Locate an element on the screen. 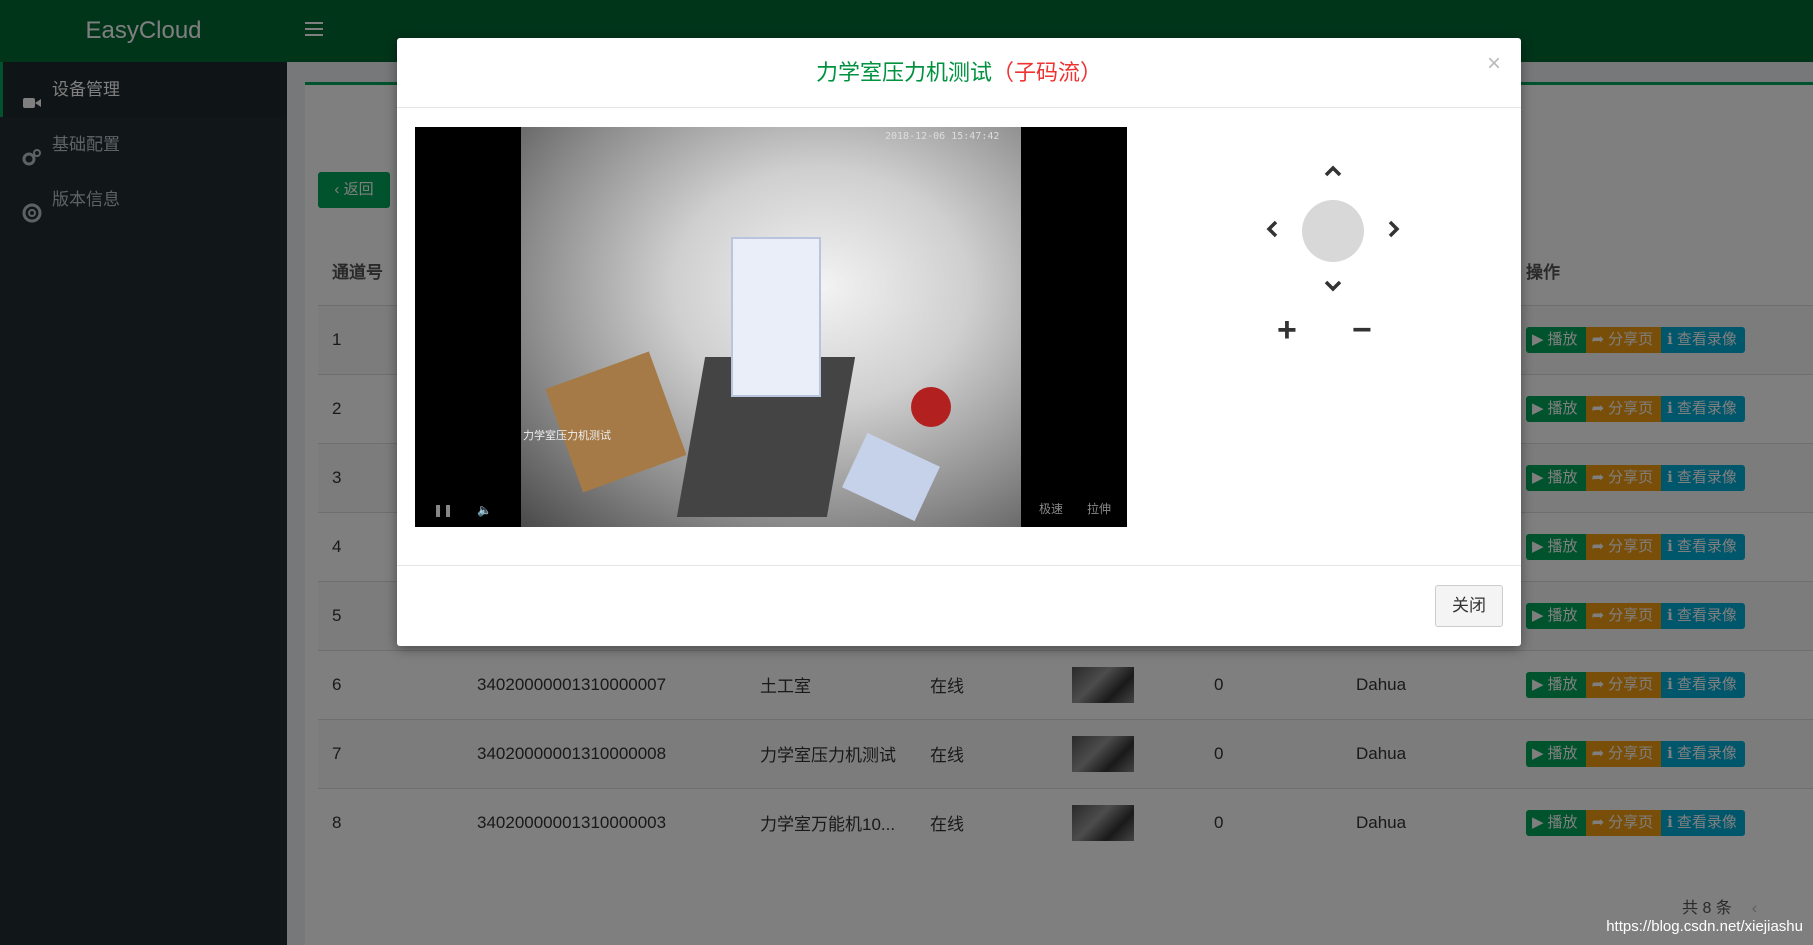  zoom-in-button: + is located at coordinates (1287, 330).